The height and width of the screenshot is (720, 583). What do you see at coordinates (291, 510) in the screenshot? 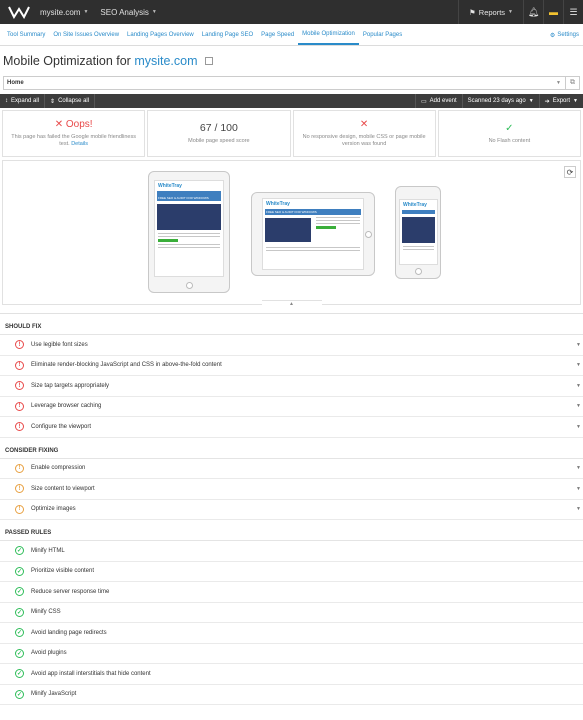
I see `rule-row: ! Optimize images ▼` at bounding box center [291, 510].